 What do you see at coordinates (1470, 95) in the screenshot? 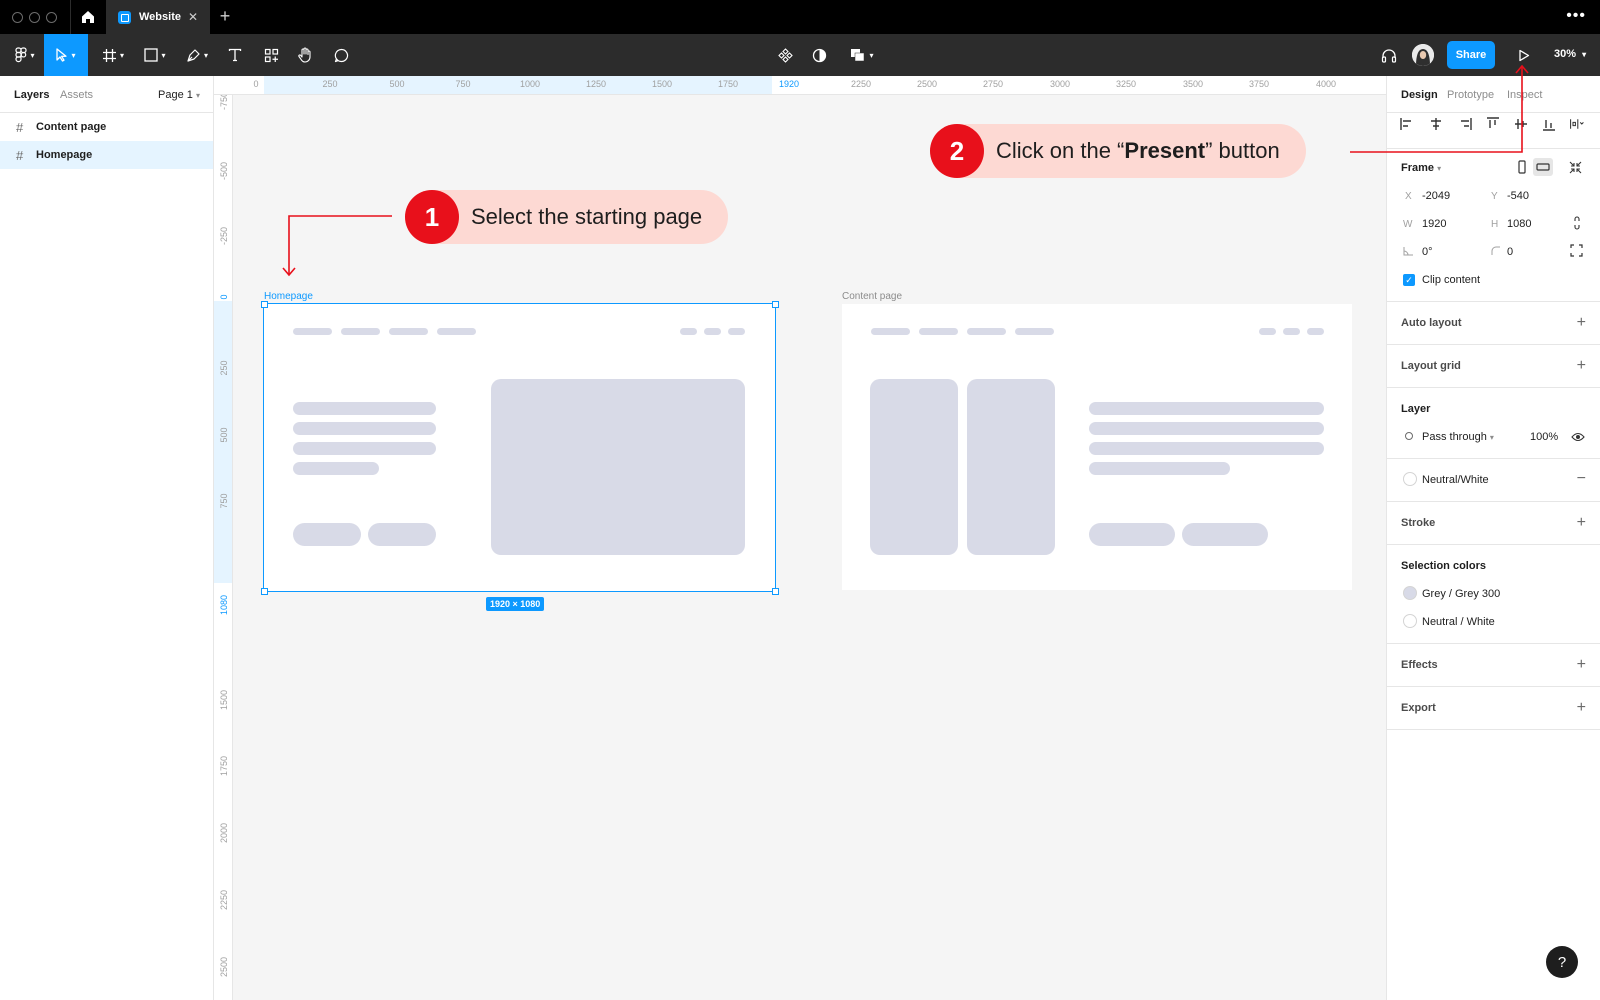
I see `tab-prototype: Prototype` at bounding box center [1470, 95].